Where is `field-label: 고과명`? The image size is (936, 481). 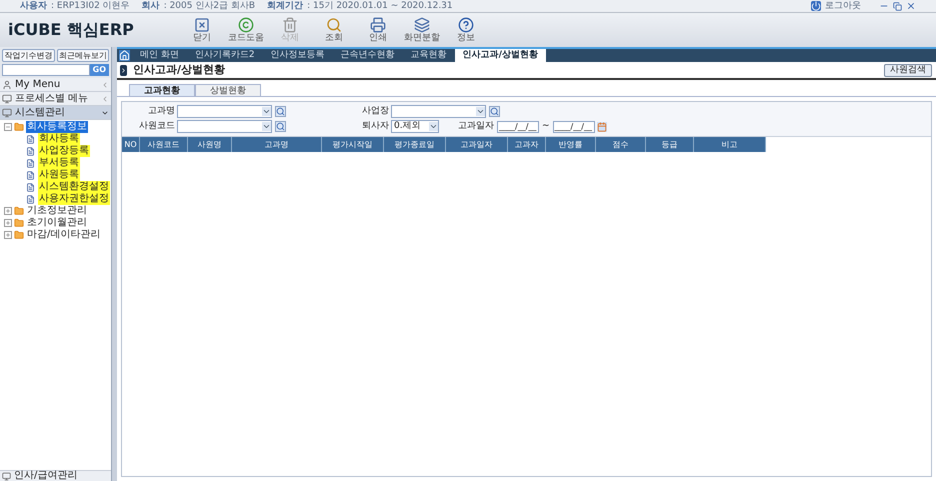 field-label: 고과명 is located at coordinates (161, 111).